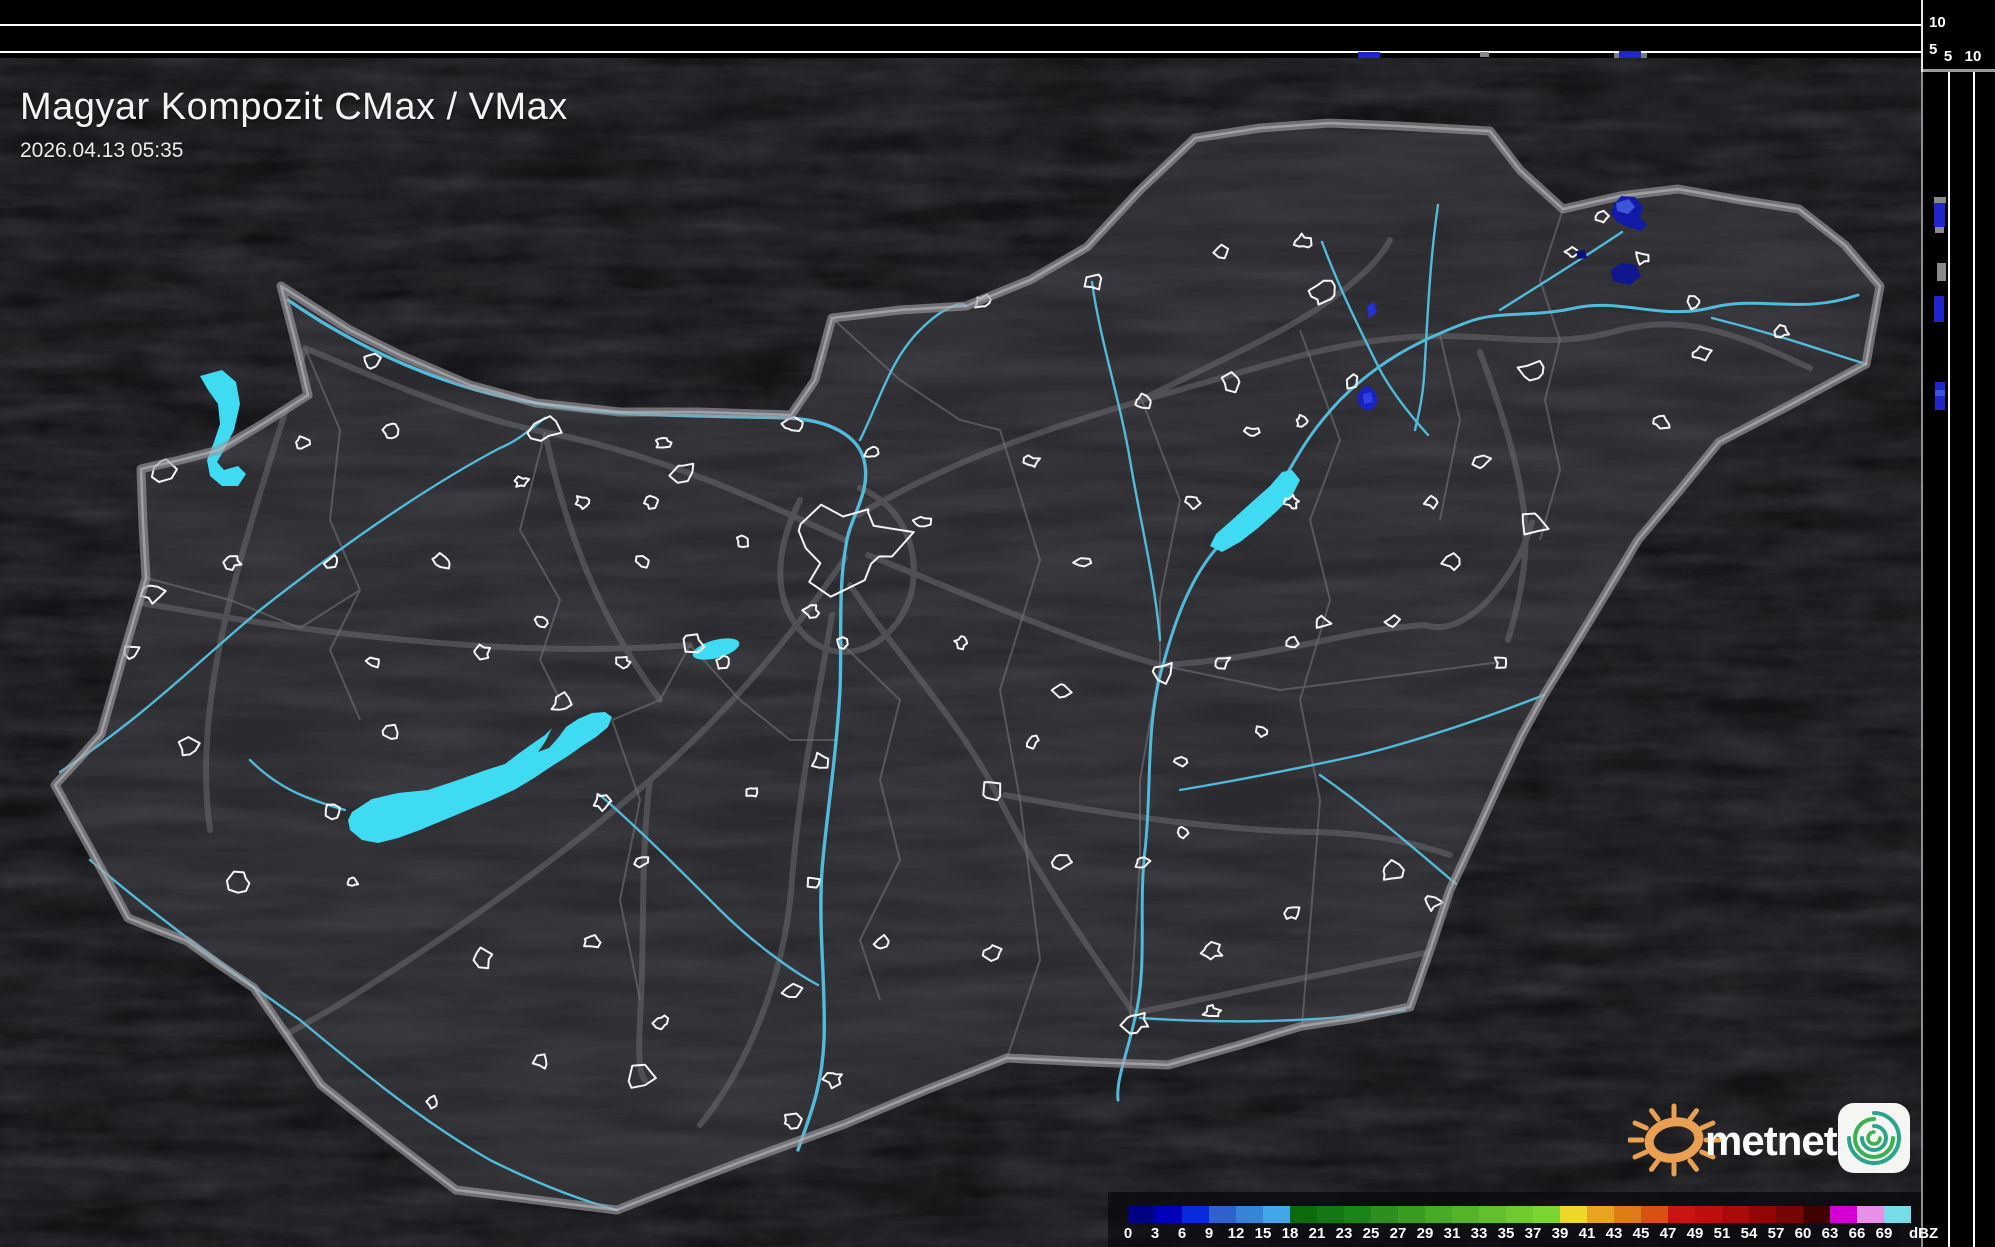  Describe the element at coordinates (1874, 1138) in the screenshot. I see `metnet-app-icon` at that location.